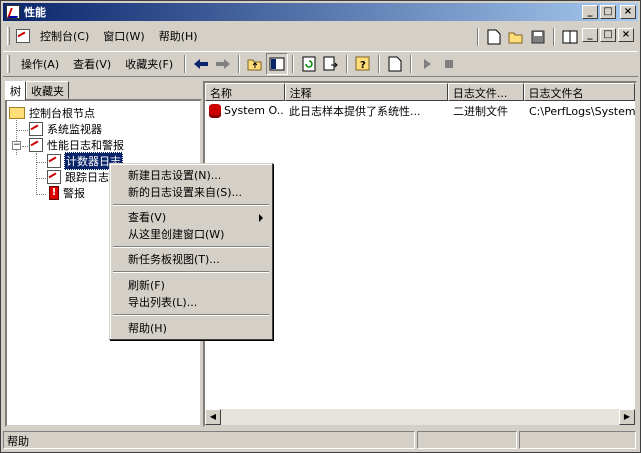 Image resolution: width=641 pixels, height=453 pixels. Describe the element at coordinates (449, 64) in the screenshot. I see `stop-icon` at that location.